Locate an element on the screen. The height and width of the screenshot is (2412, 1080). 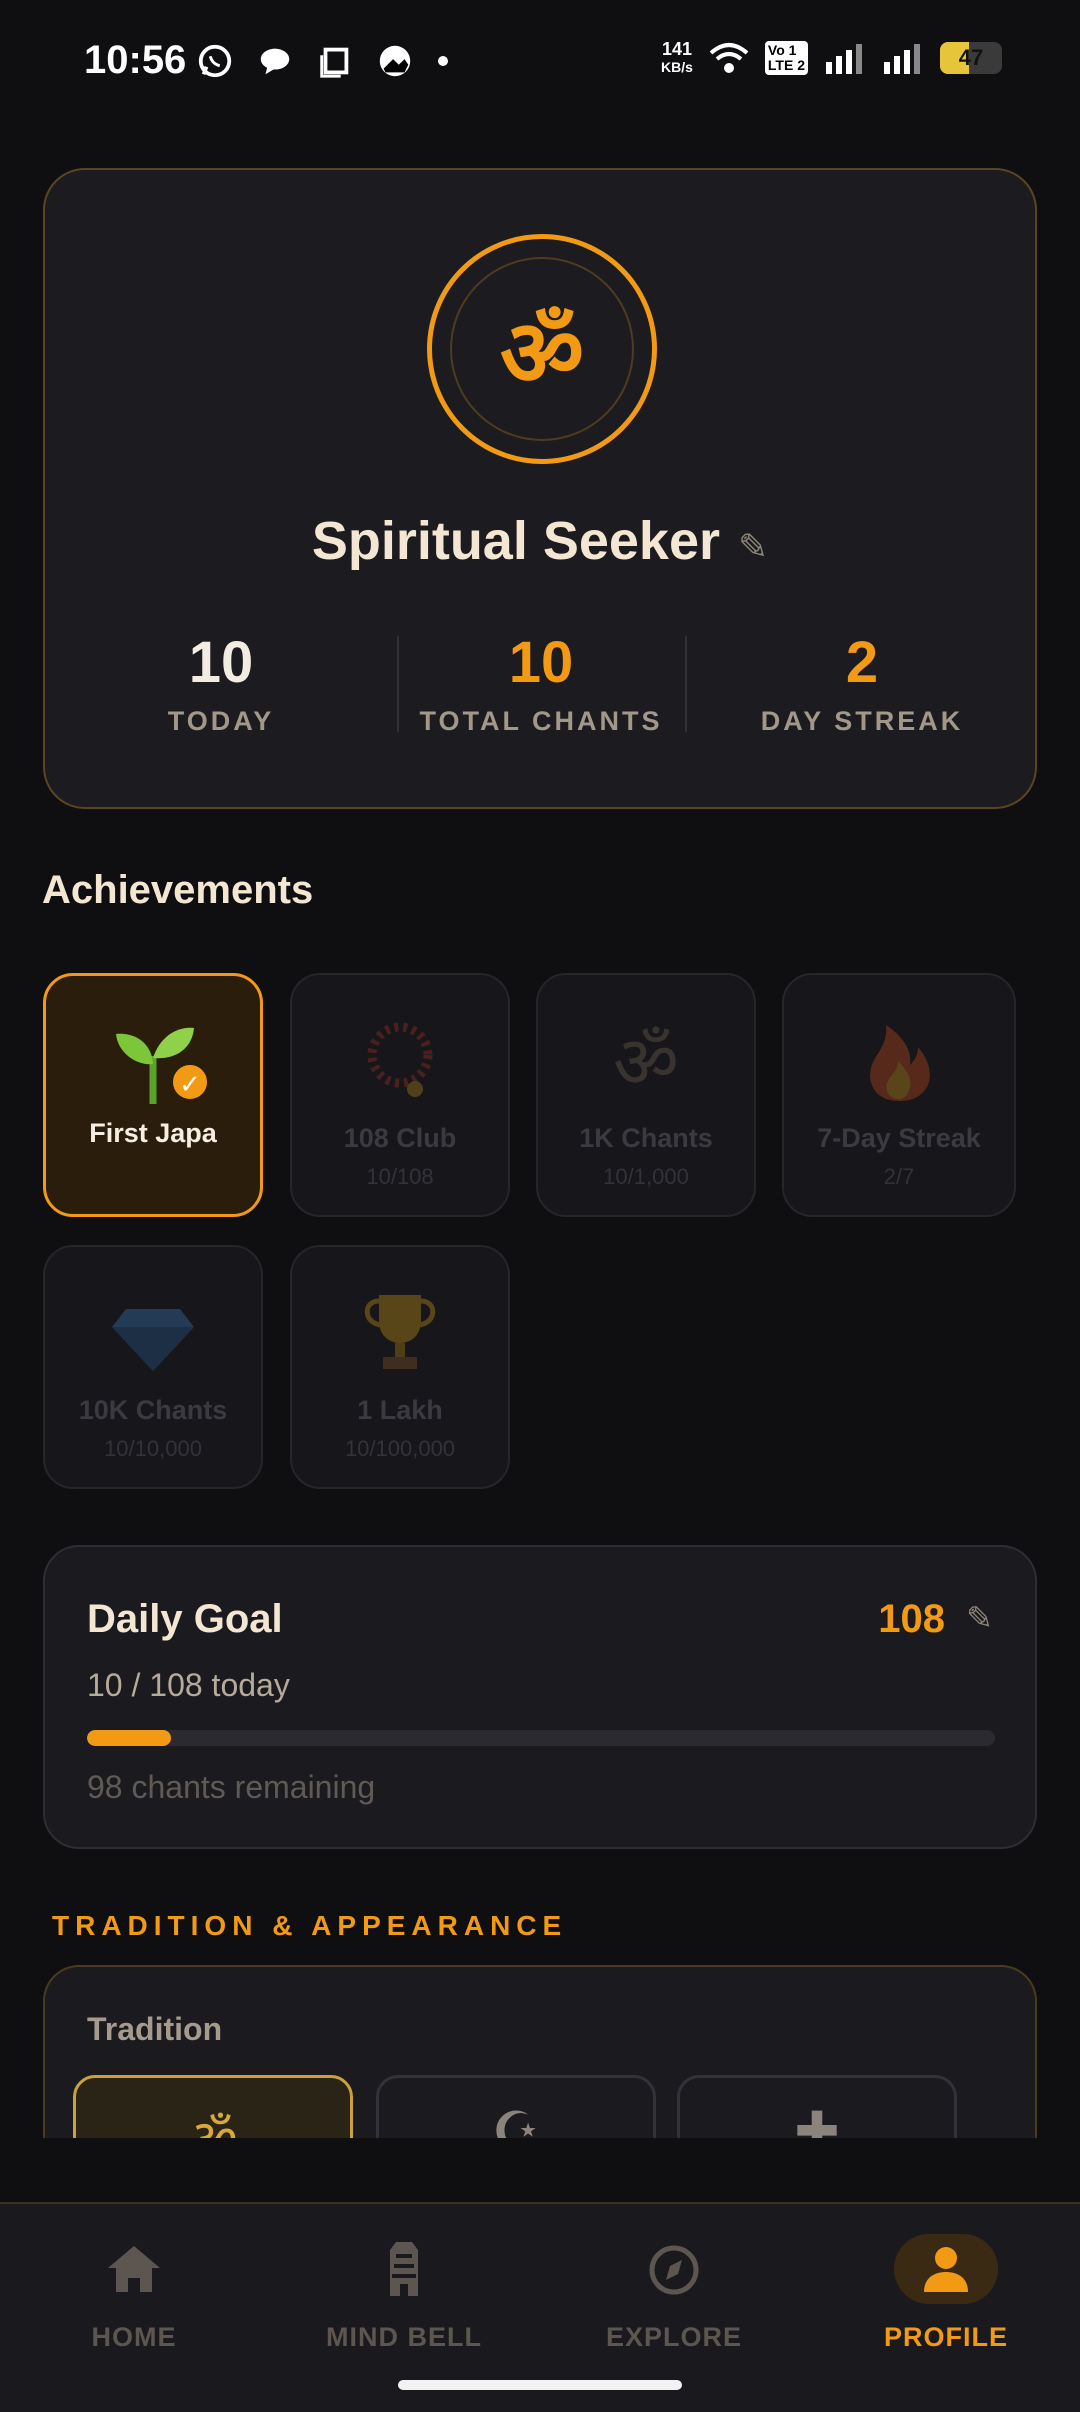
profile-name: Spiritual Seeker is located at coordinates (516, 541).